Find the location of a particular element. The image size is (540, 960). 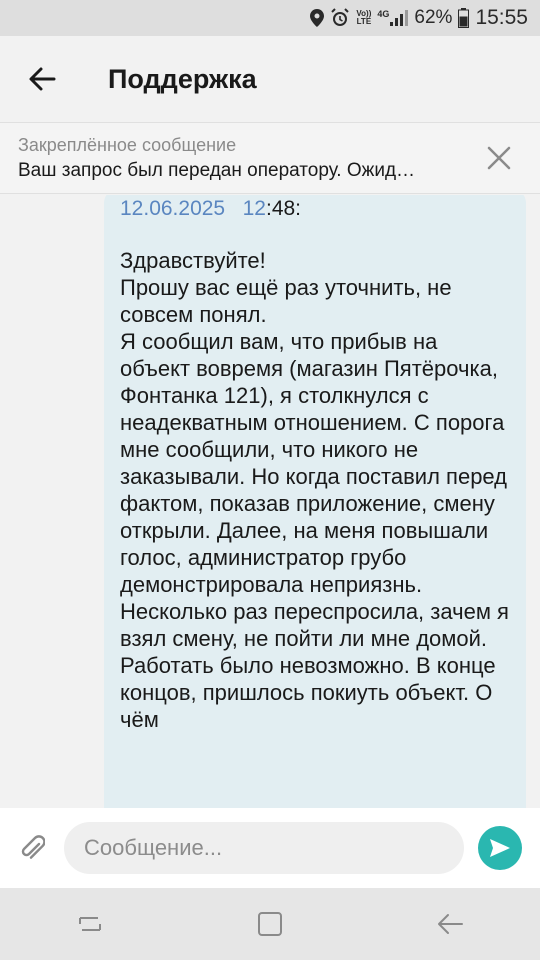

back-icon is located at coordinates (450, 924).